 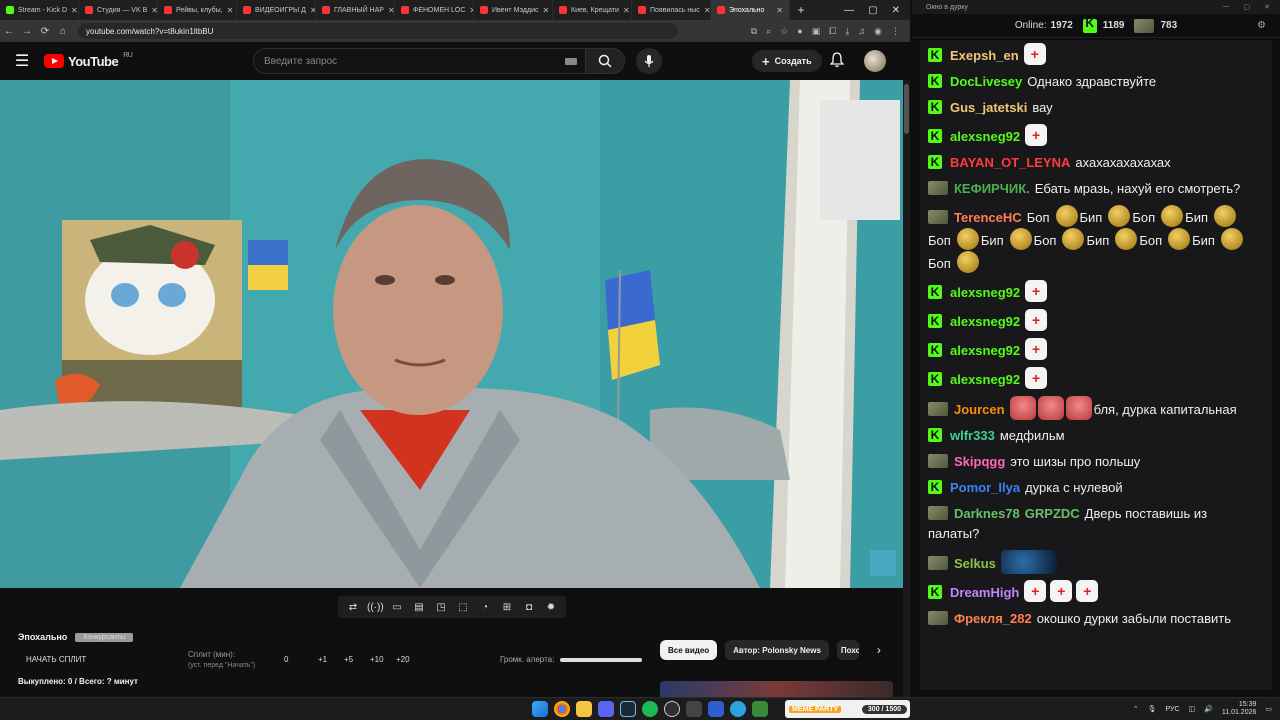 What do you see at coordinates (1136, 709) in the screenshot?
I see `chevron-up-icon: ⌃` at bounding box center [1136, 709].